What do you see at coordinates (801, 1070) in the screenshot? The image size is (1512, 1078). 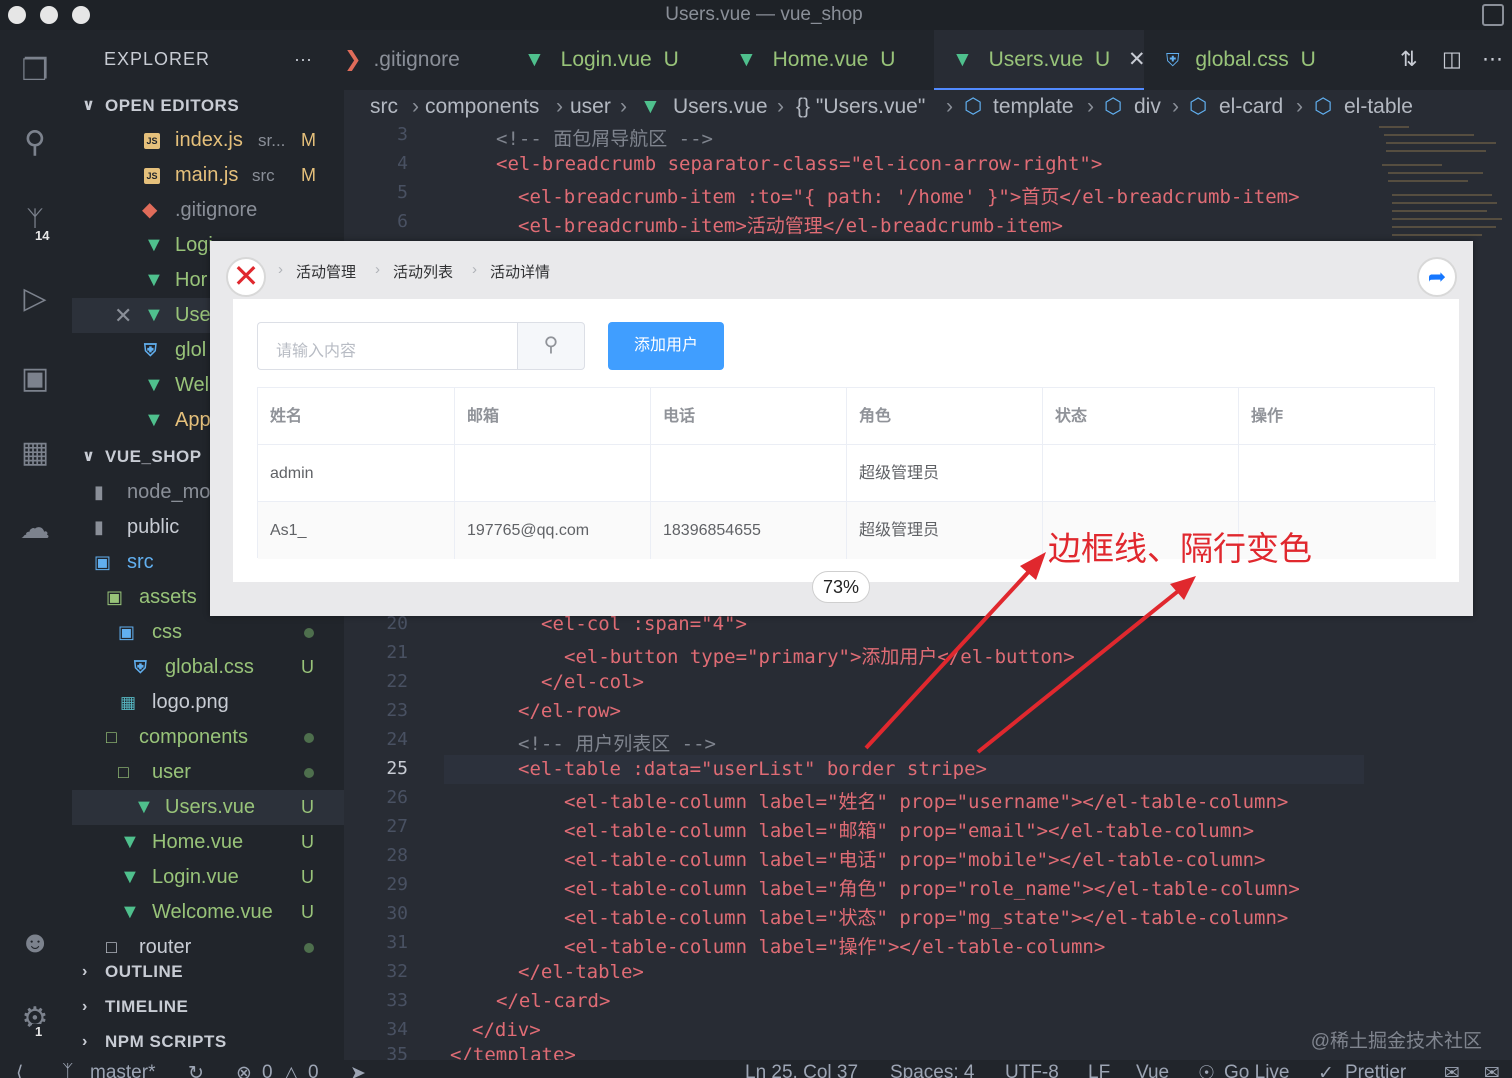 I see `cursor-position: Ln 25, Col 37` at bounding box center [801, 1070].